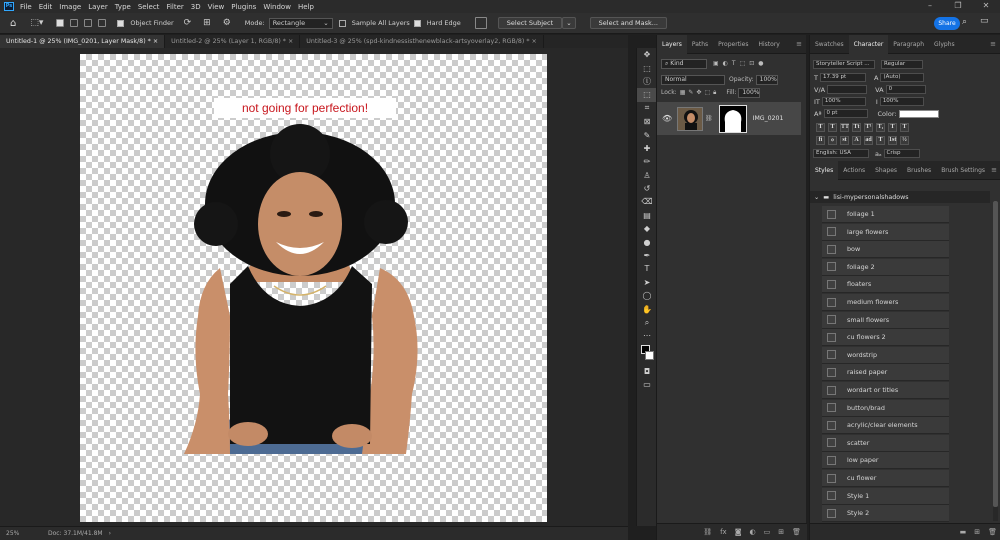 The height and width of the screenshot is (540, 1000). Describe the element at coordinates (530, 23) in the screenshot. I see `select-subject-button: Select Subject` at that location.